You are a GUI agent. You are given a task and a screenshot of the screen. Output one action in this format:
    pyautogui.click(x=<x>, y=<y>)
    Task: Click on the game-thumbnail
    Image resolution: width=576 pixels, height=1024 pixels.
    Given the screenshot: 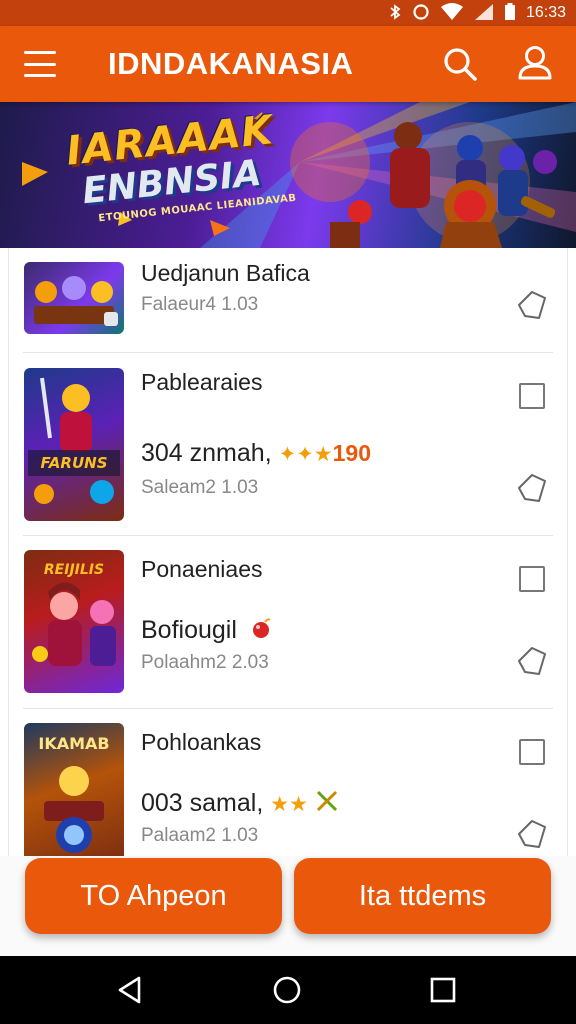 What is the action you would take?
    pyautogui.click(x=74, y=298)
    